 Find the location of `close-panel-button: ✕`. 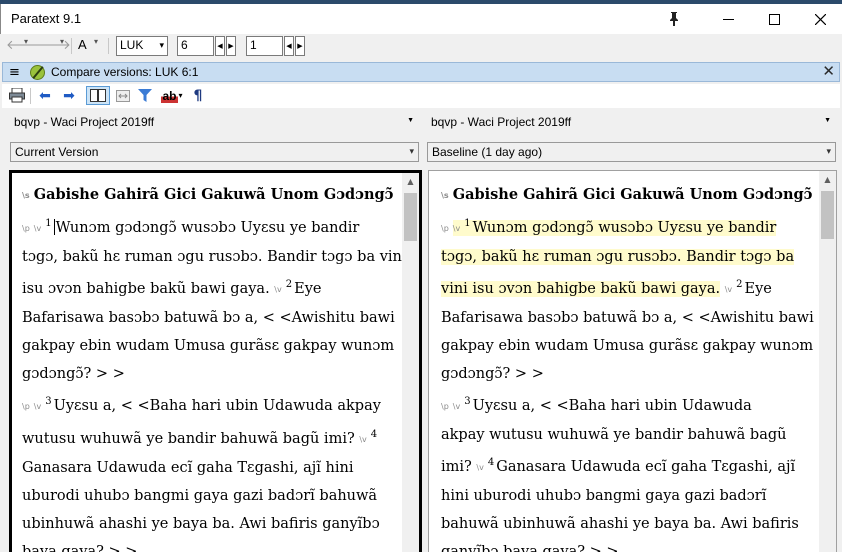

close-panel-button: ✕ is located at coordinates (828, 71).